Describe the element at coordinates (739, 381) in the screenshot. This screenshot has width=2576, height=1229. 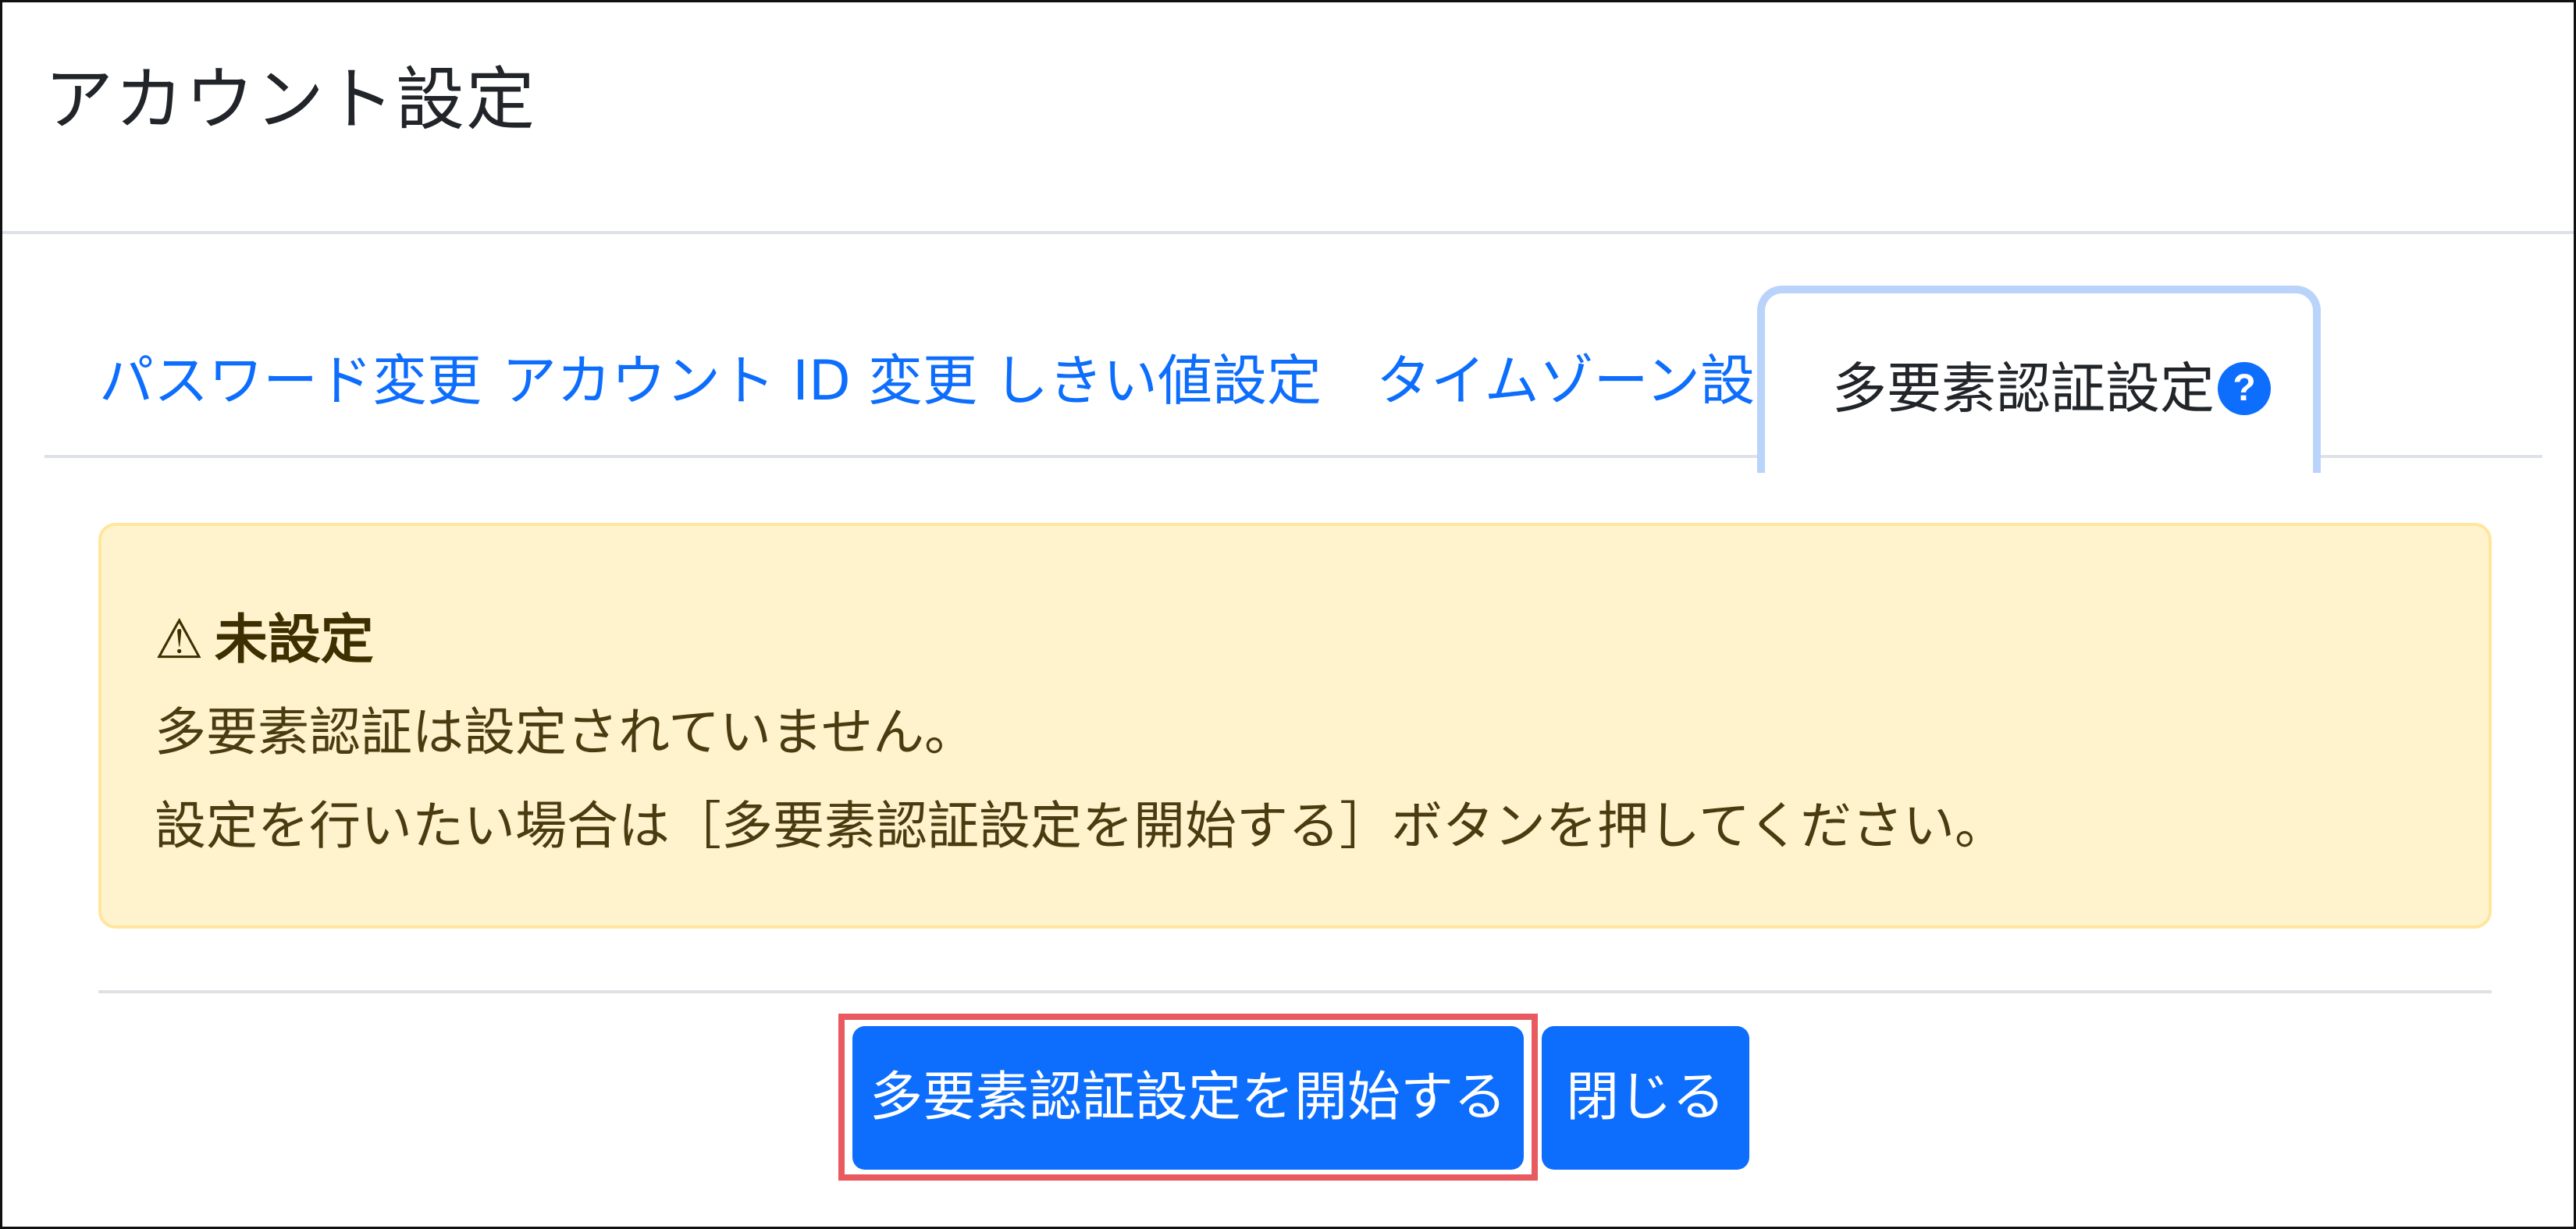
I see `tab-account-id-change: アカウント ID 変更` at that location.